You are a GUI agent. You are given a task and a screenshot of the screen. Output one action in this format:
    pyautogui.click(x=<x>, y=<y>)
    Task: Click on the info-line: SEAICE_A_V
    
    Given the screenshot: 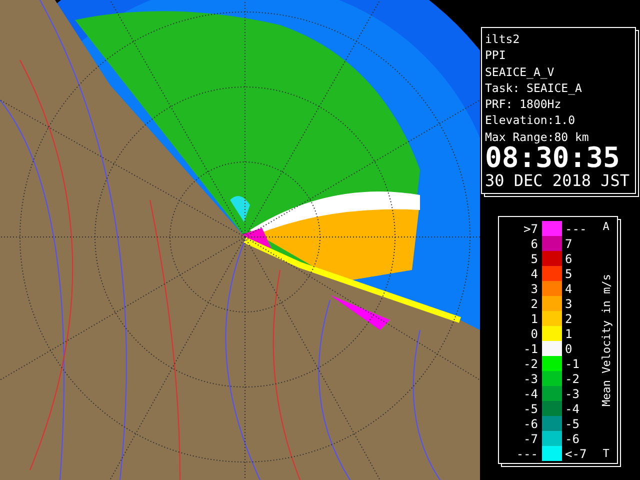 What is the action you would take?
    pyautogui.click(x=520, y=72)
    